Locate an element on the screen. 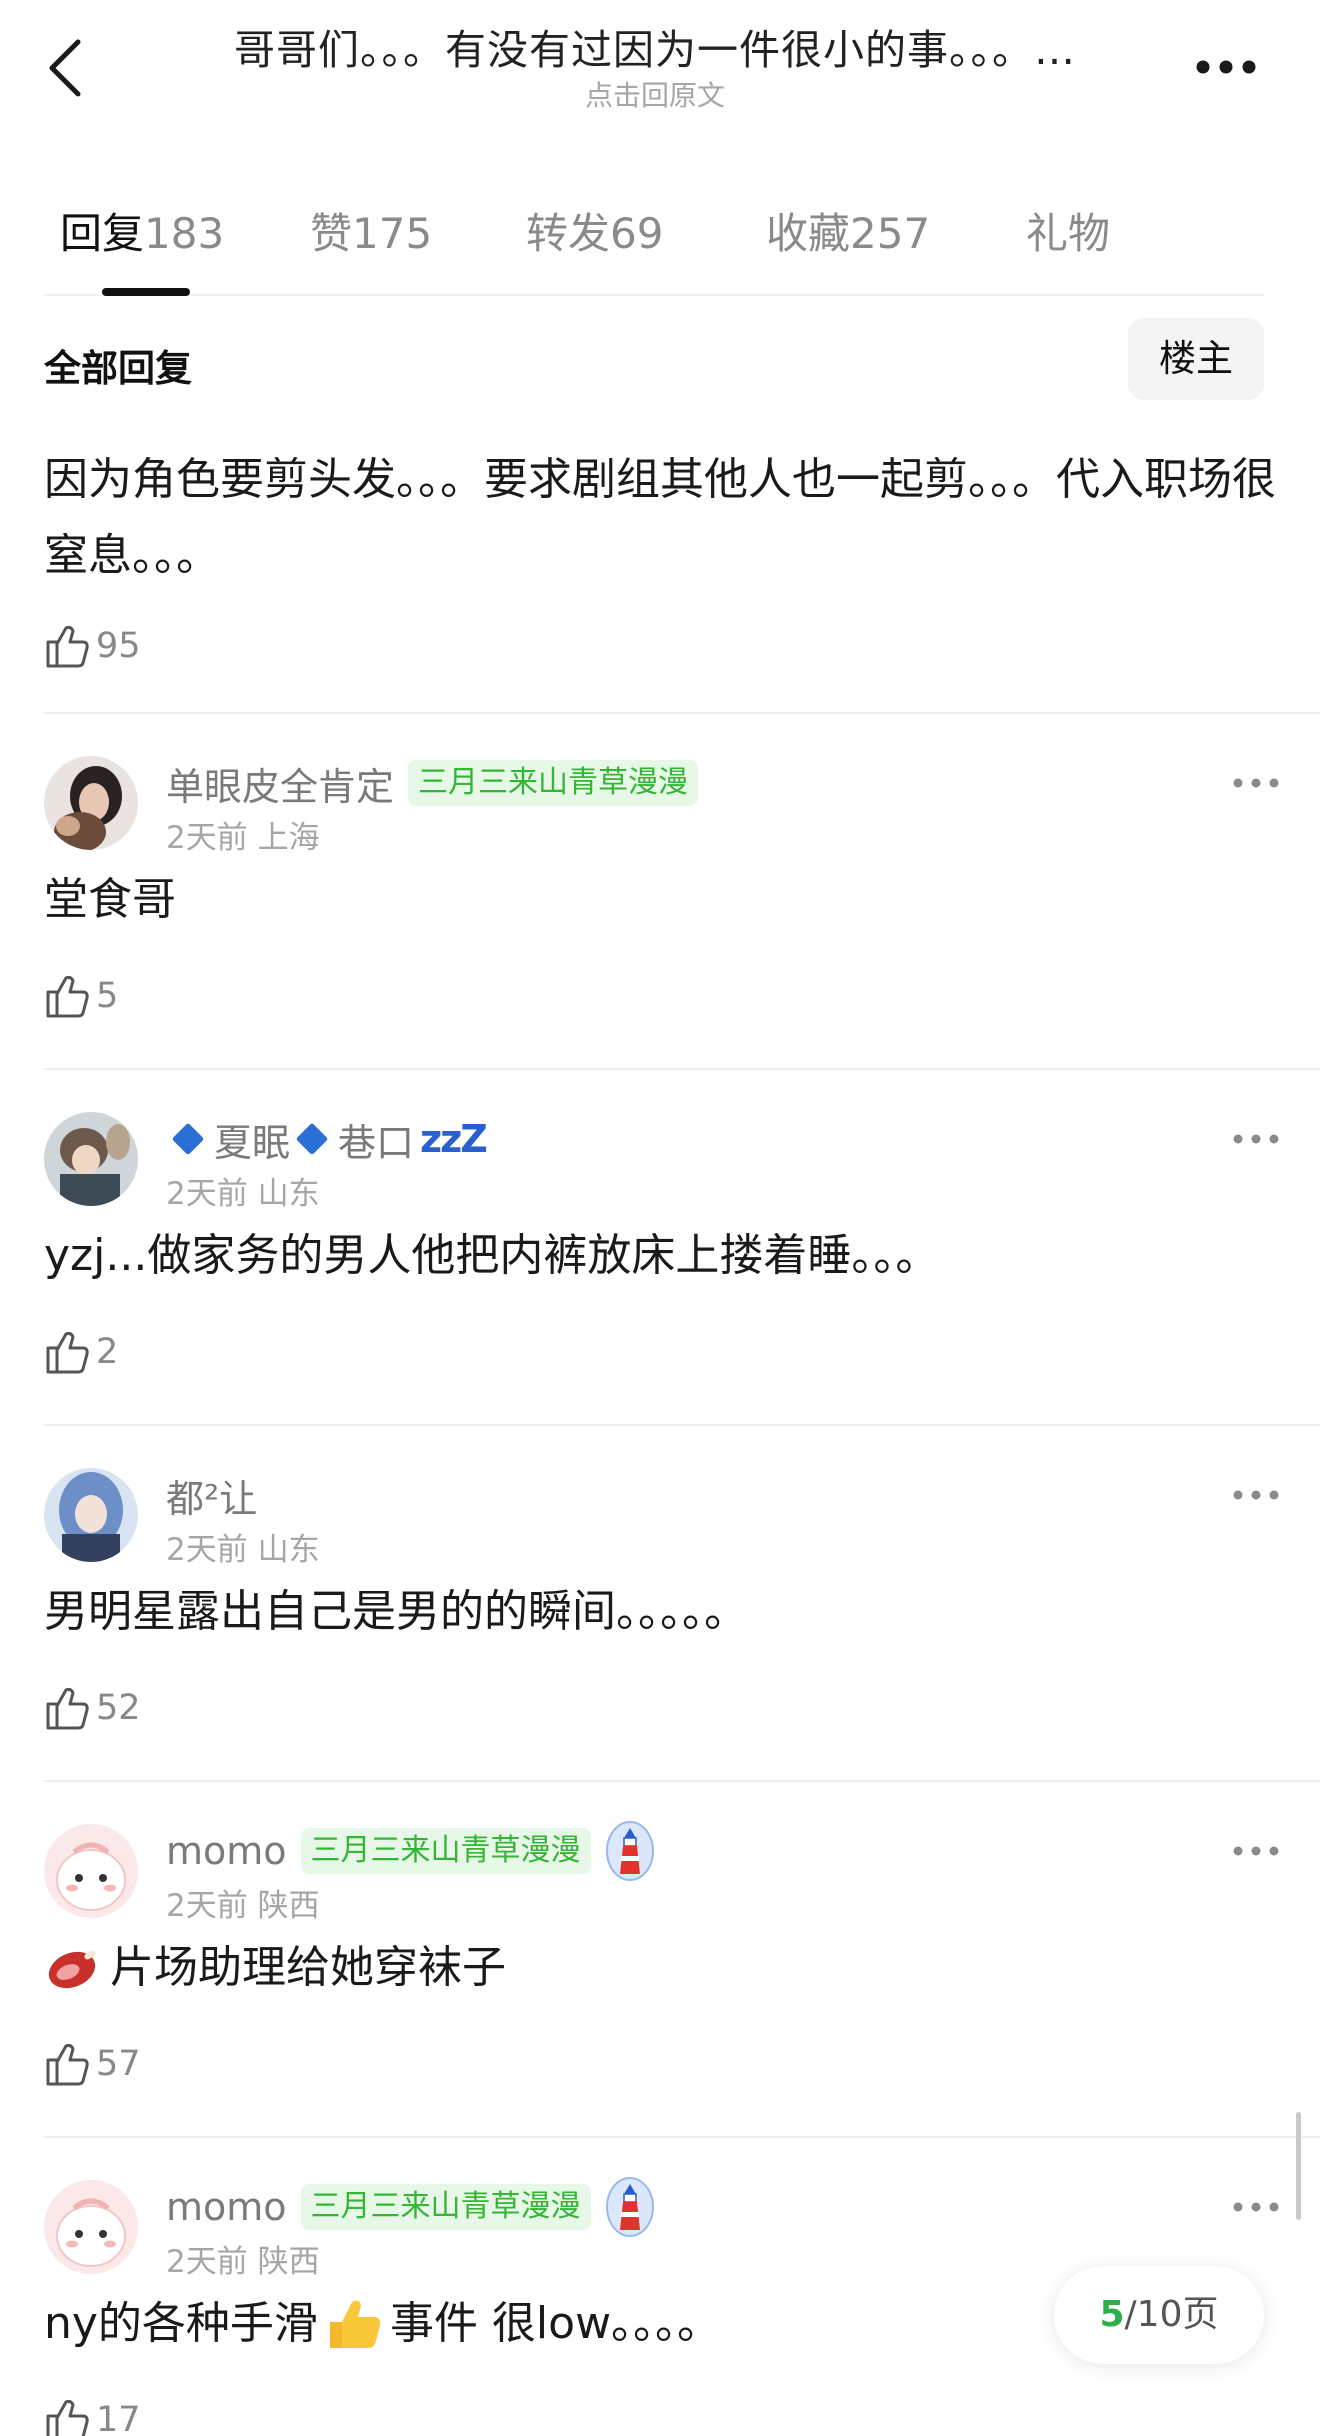 The image size is (1320, 2436). back-to-post-link: 点击回原文 is located at coordinates (655, 96).